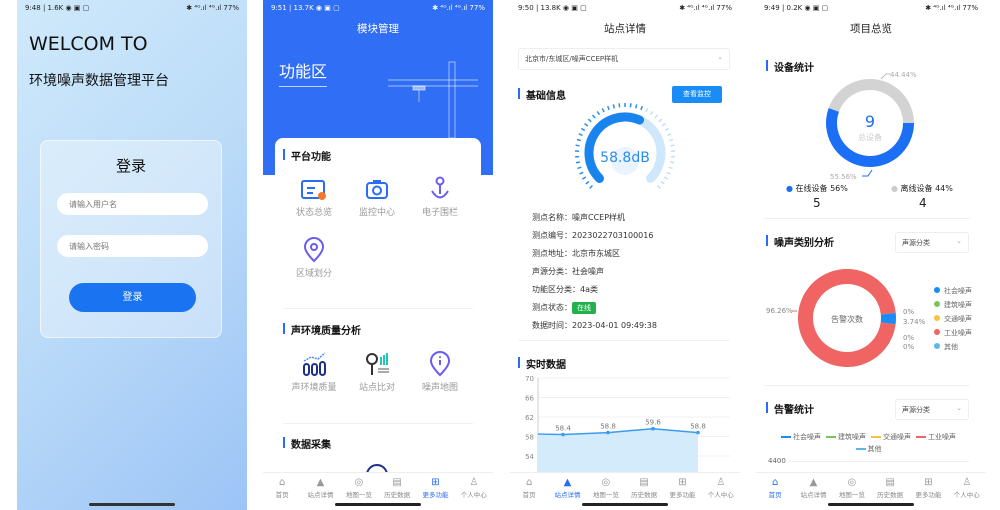  I want to click on select-value: 声源分类, so click(916, 243).